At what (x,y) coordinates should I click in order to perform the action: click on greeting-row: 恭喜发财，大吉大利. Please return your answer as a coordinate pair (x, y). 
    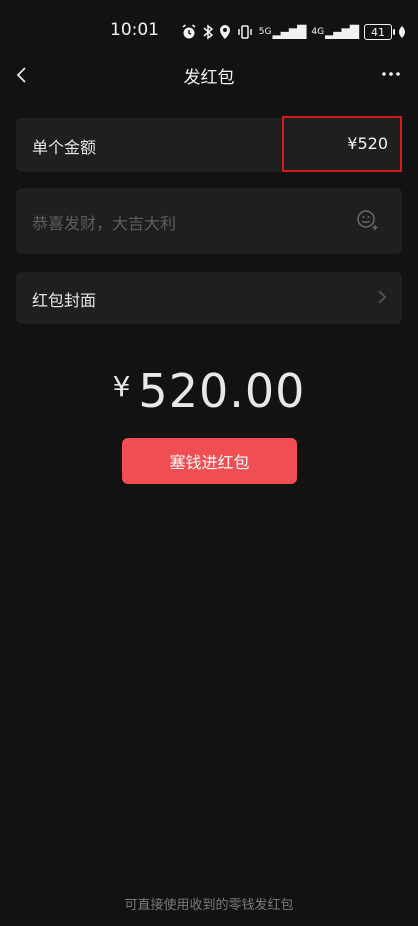
    Looking at the image, I should click on (209, 221).